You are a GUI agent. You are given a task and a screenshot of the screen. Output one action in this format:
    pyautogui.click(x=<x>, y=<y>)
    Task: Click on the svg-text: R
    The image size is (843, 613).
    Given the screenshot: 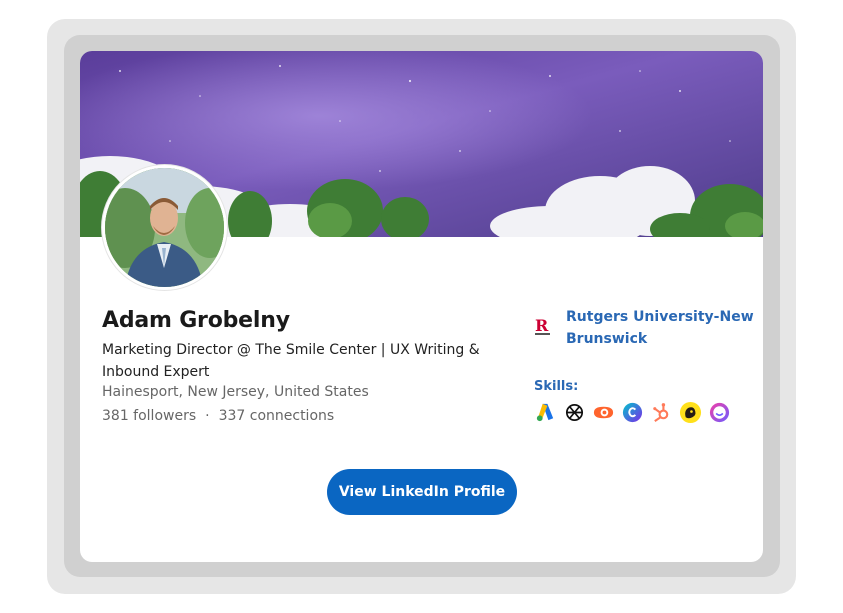 What is the action you would take?
    pyautogui.click(x=542, y=325)
    